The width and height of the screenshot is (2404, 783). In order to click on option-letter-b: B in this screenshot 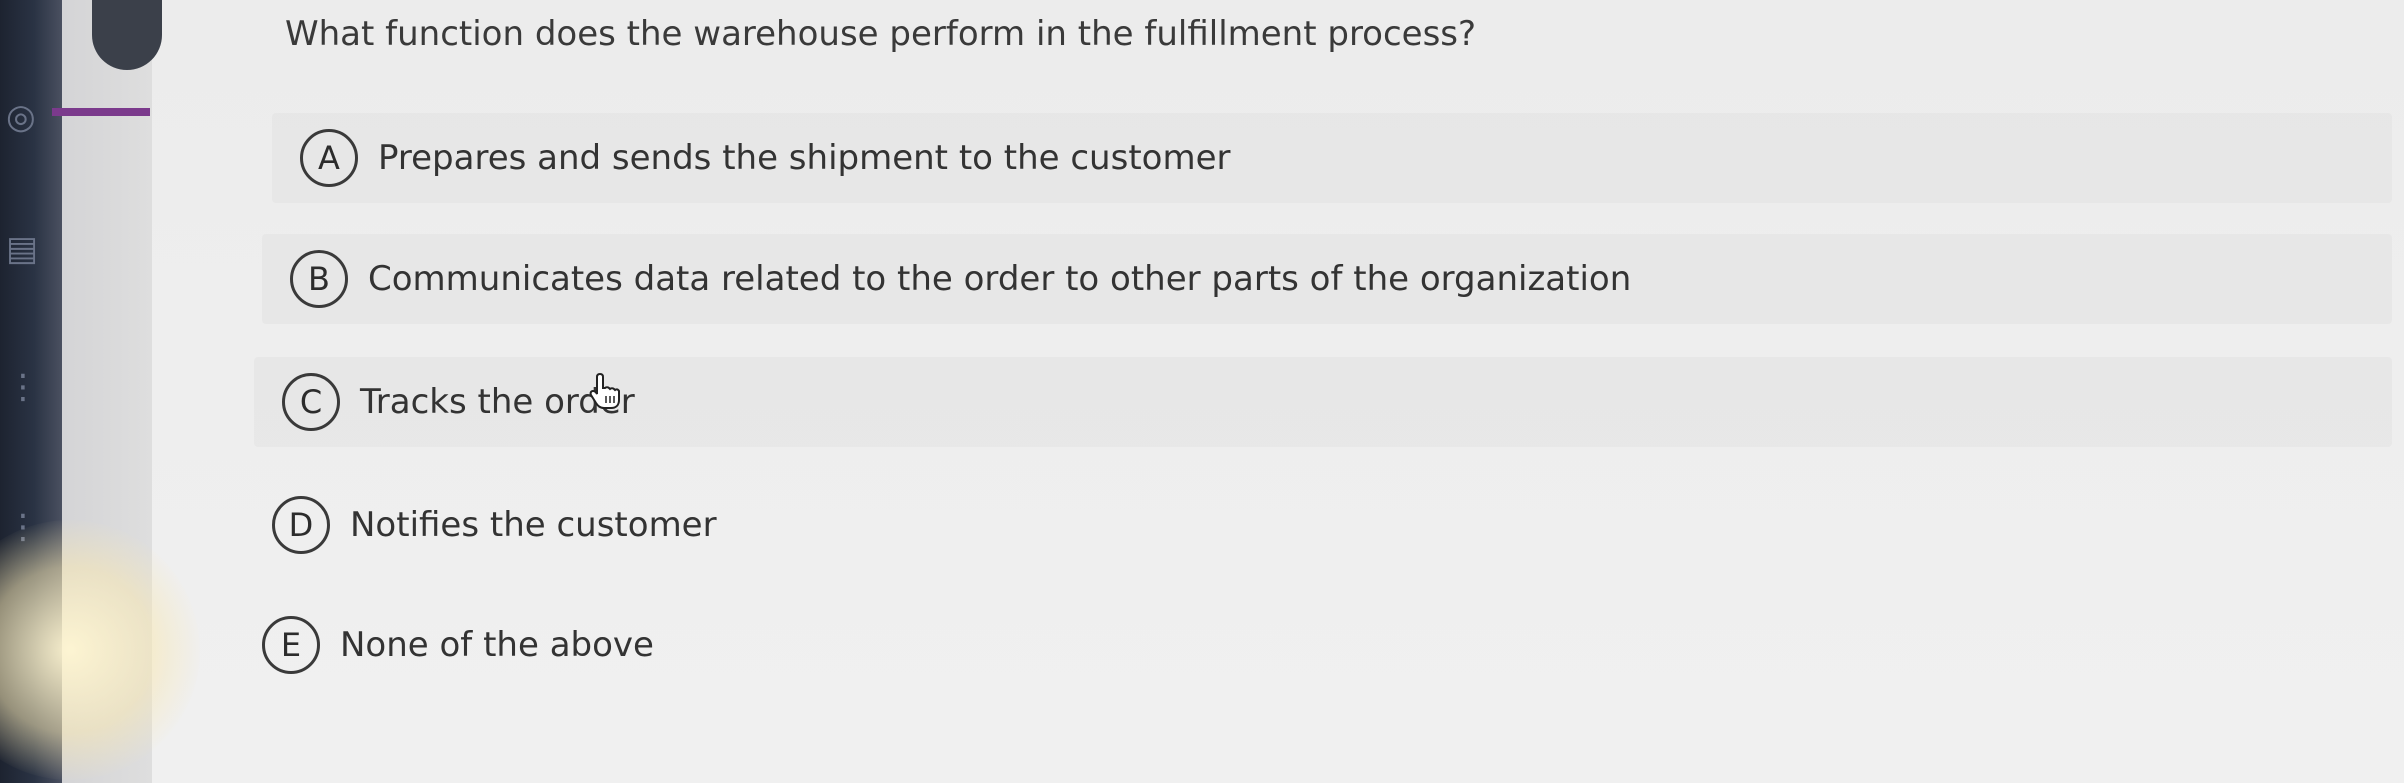, I will do `click(319, 279)`.